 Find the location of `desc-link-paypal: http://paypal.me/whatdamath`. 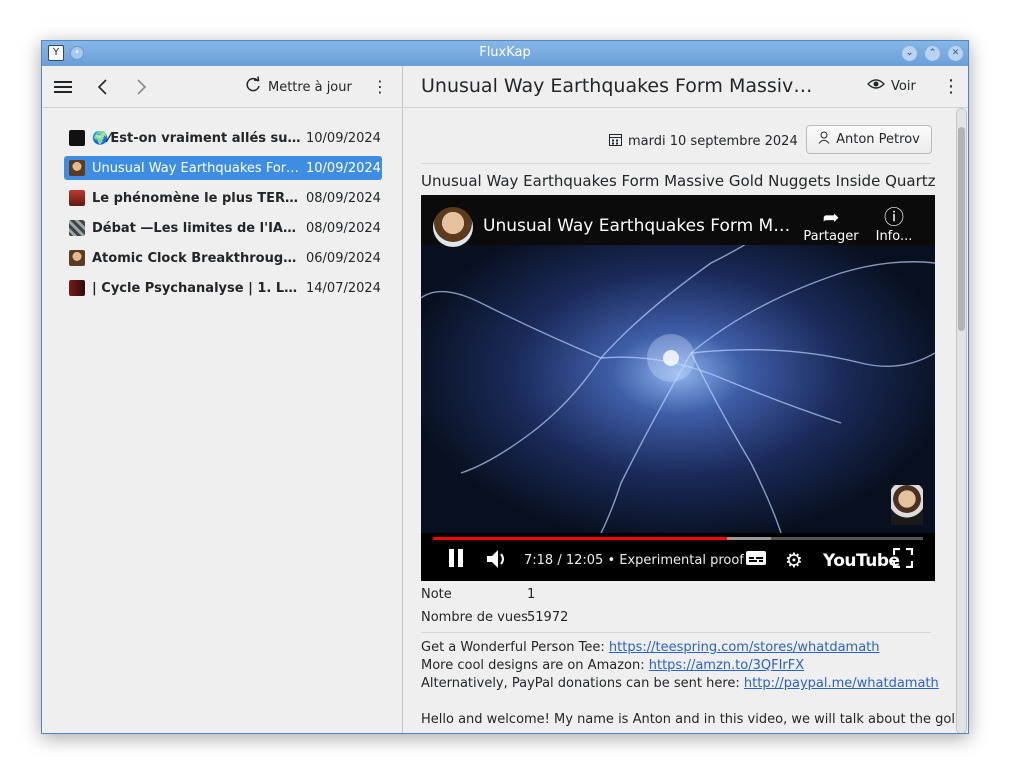

desc-link-paypal: http://paypal.me/whatdamath is located at coordinates (841, 683).